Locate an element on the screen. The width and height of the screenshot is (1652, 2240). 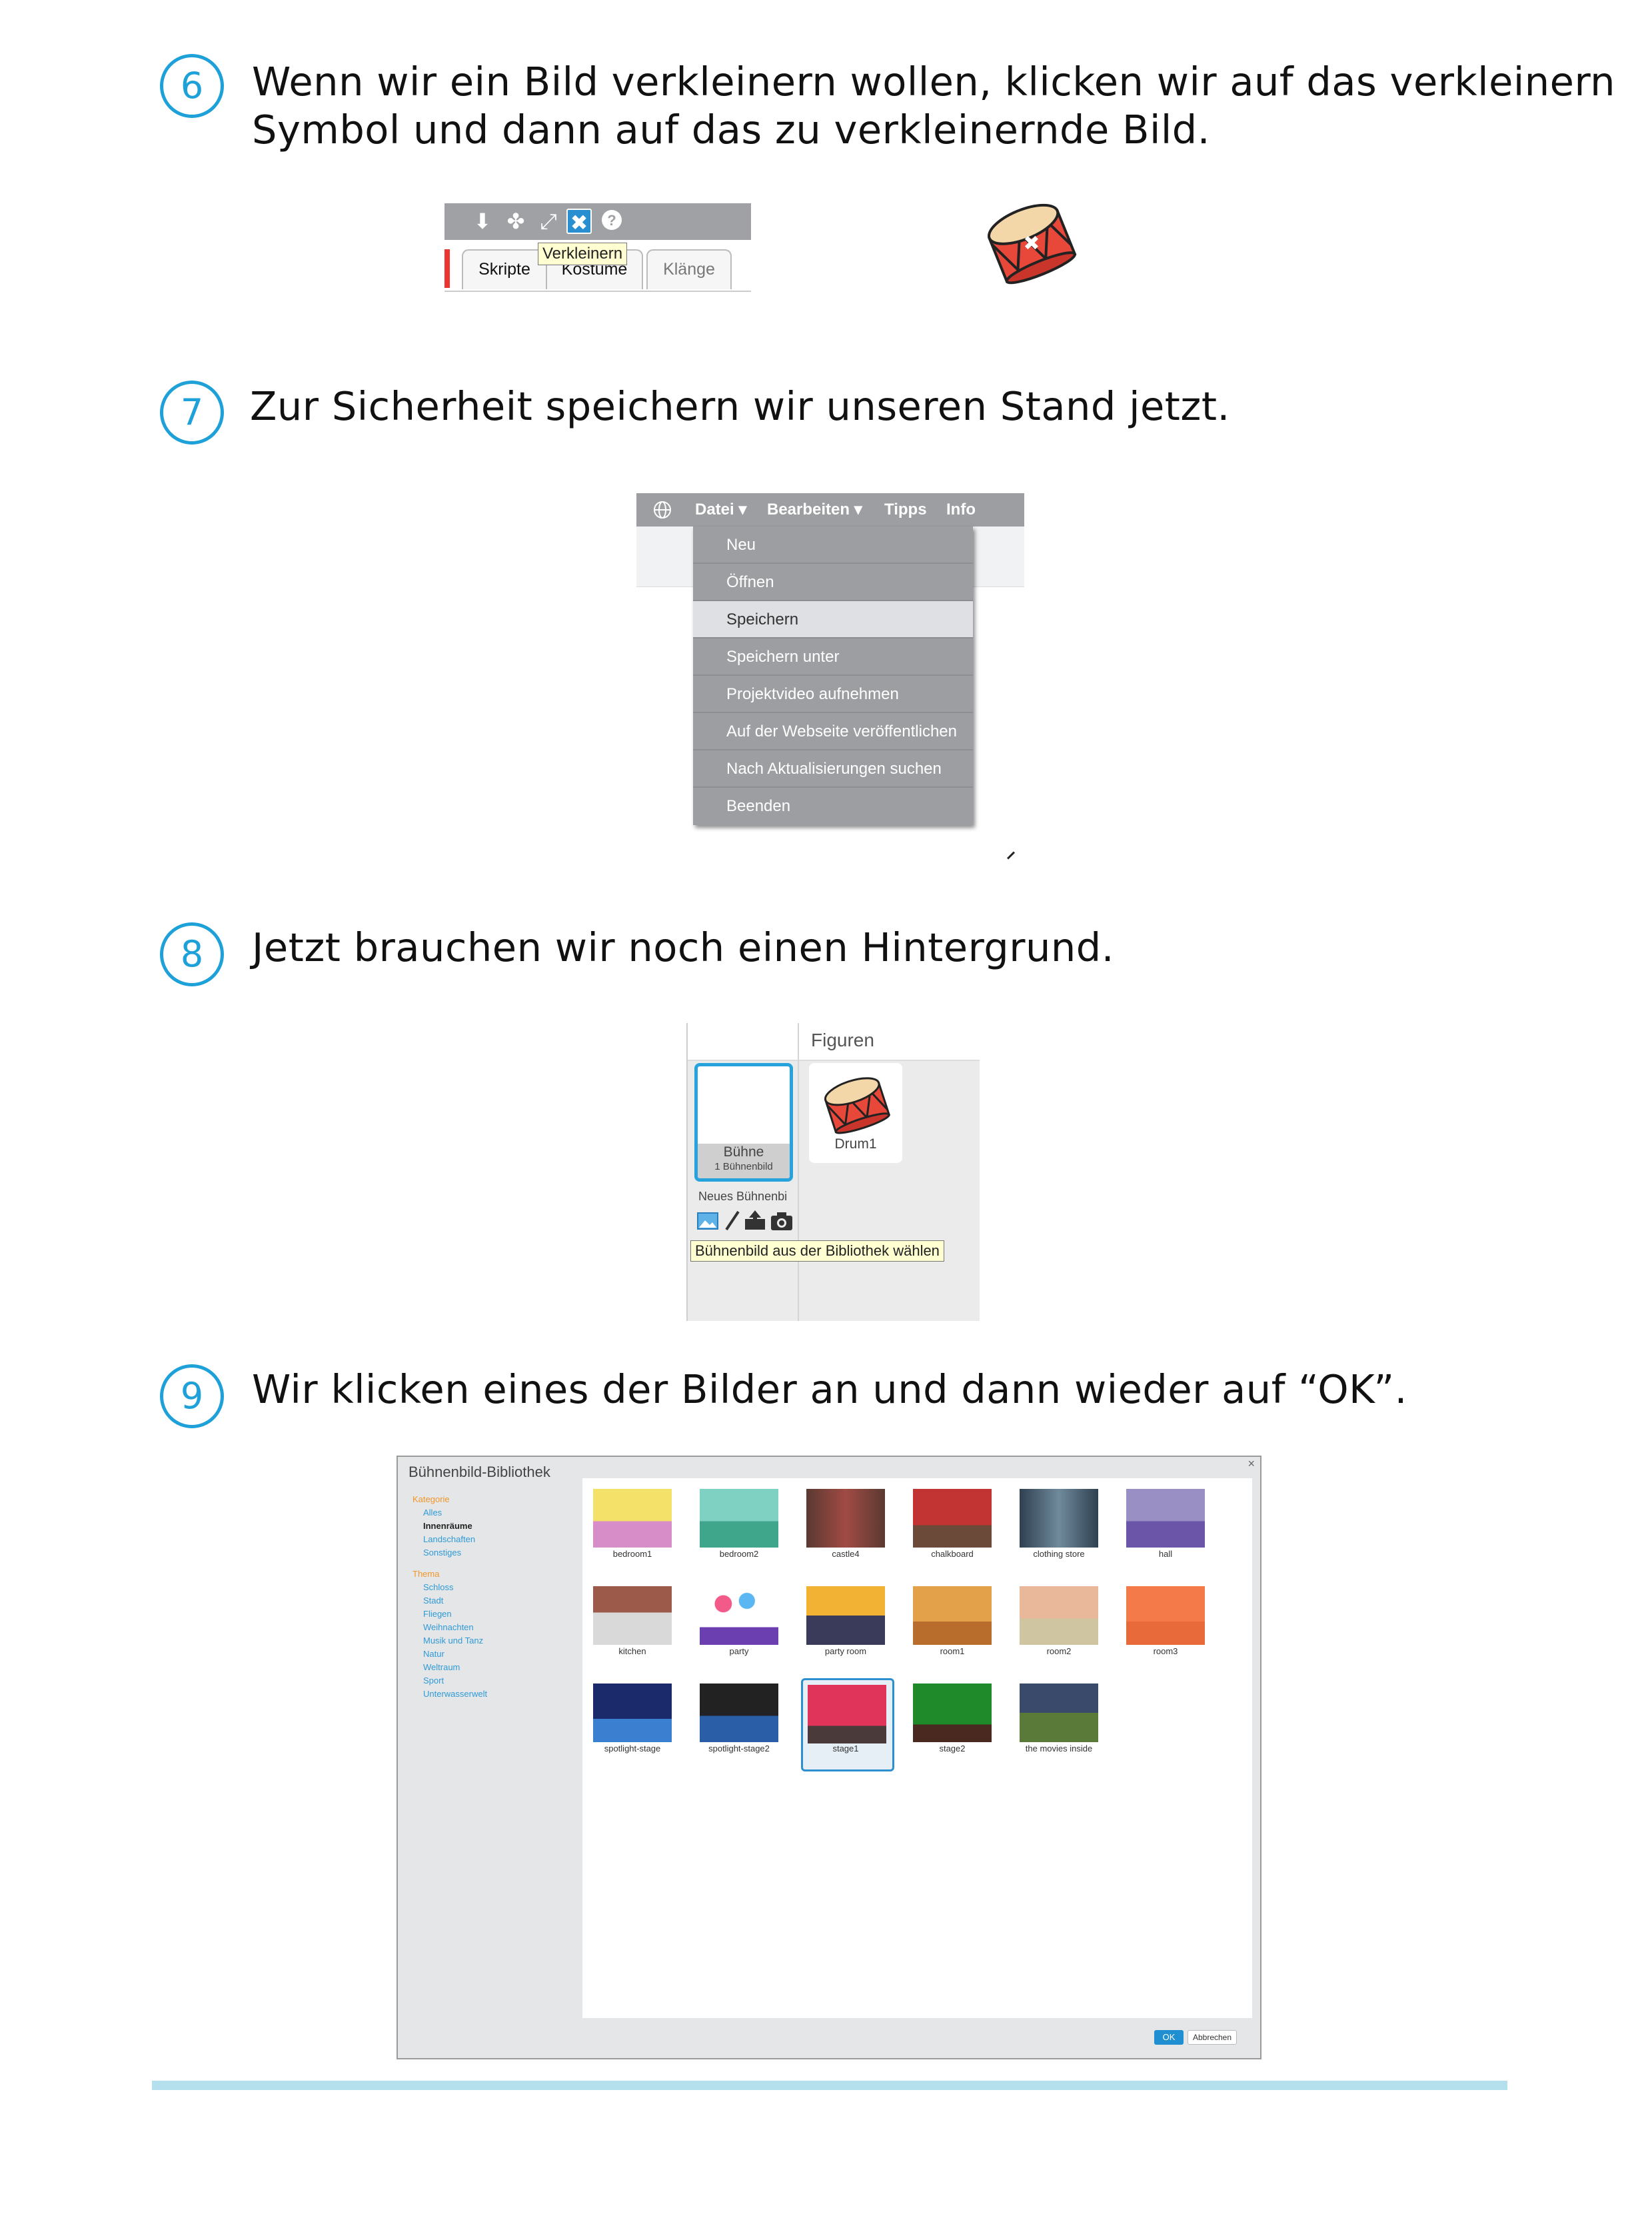
stray-mark is located at coordinates (1011, 856).